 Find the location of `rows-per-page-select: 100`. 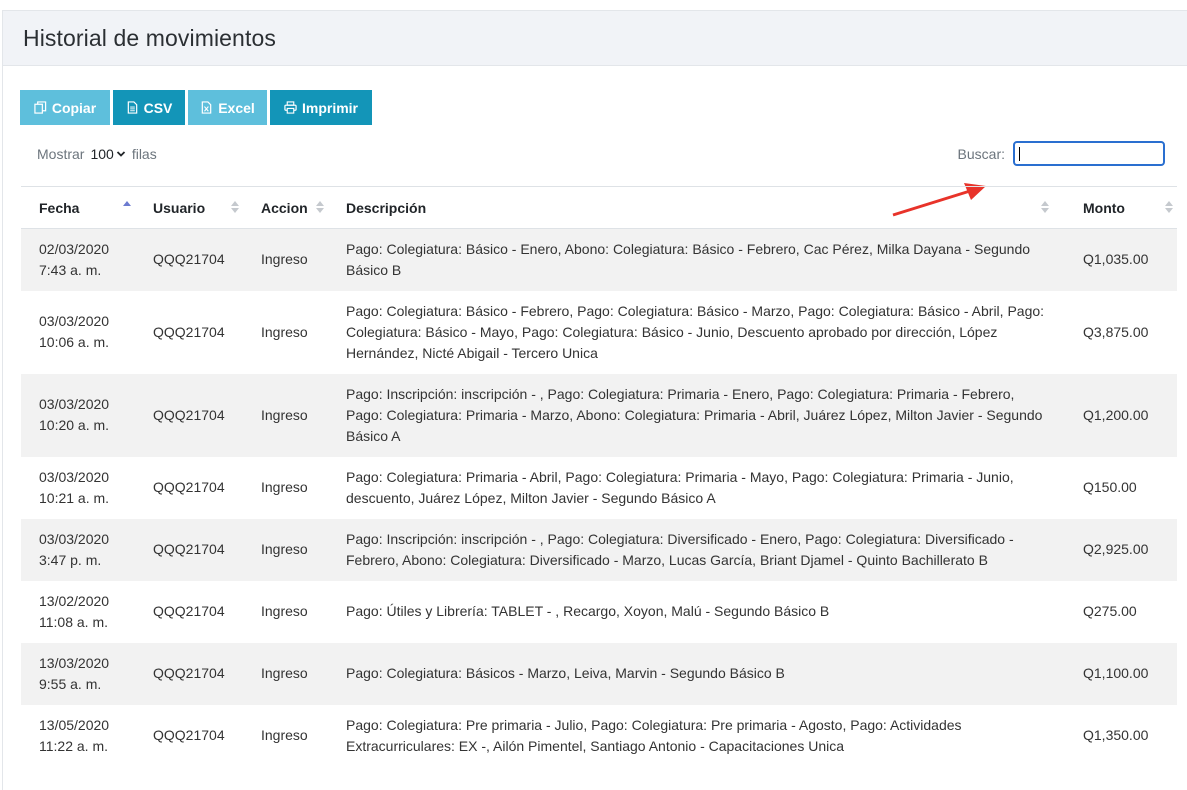

rows-per-page-select: 100 is located at coordinates (107, 154).